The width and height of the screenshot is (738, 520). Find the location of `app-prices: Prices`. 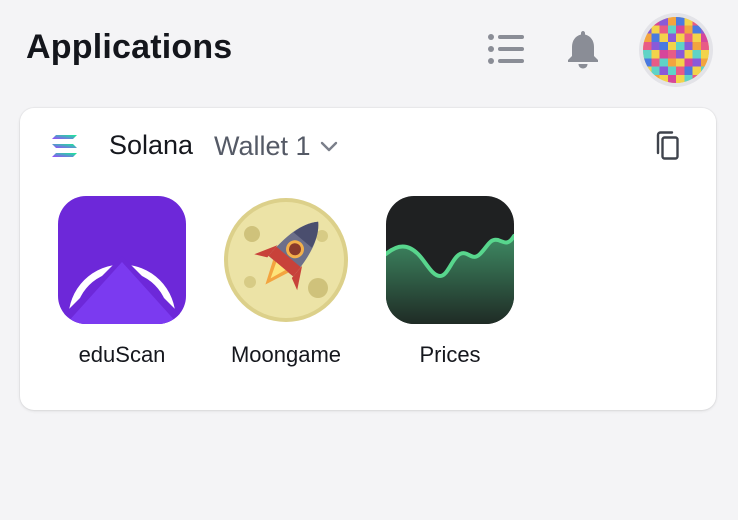

app-prices: Prices is located at coordinates (450, 282).